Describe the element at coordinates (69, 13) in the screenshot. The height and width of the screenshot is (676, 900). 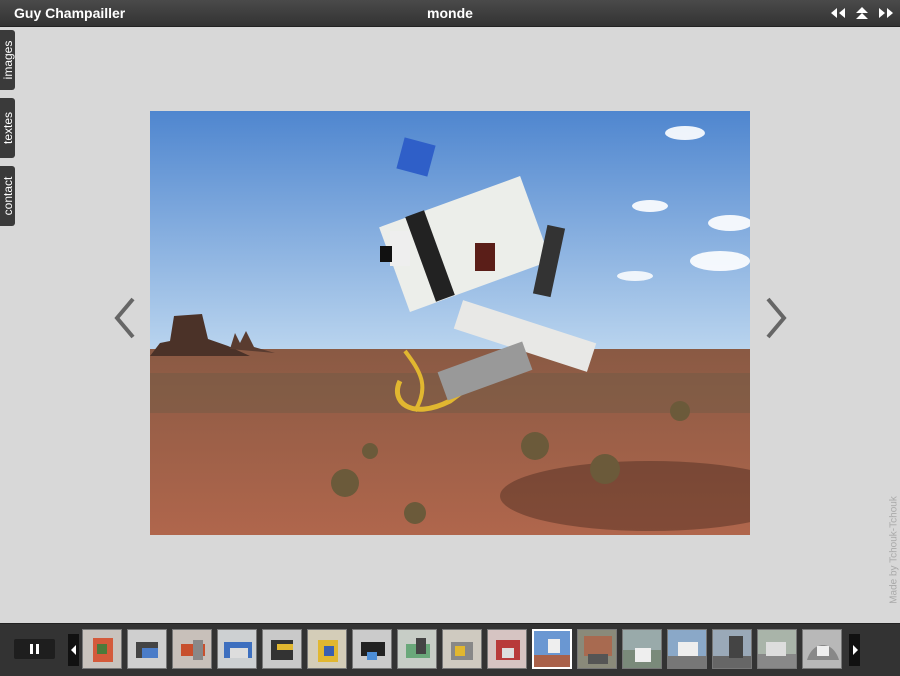
I see `site-title: Guy Champailler` at that location.